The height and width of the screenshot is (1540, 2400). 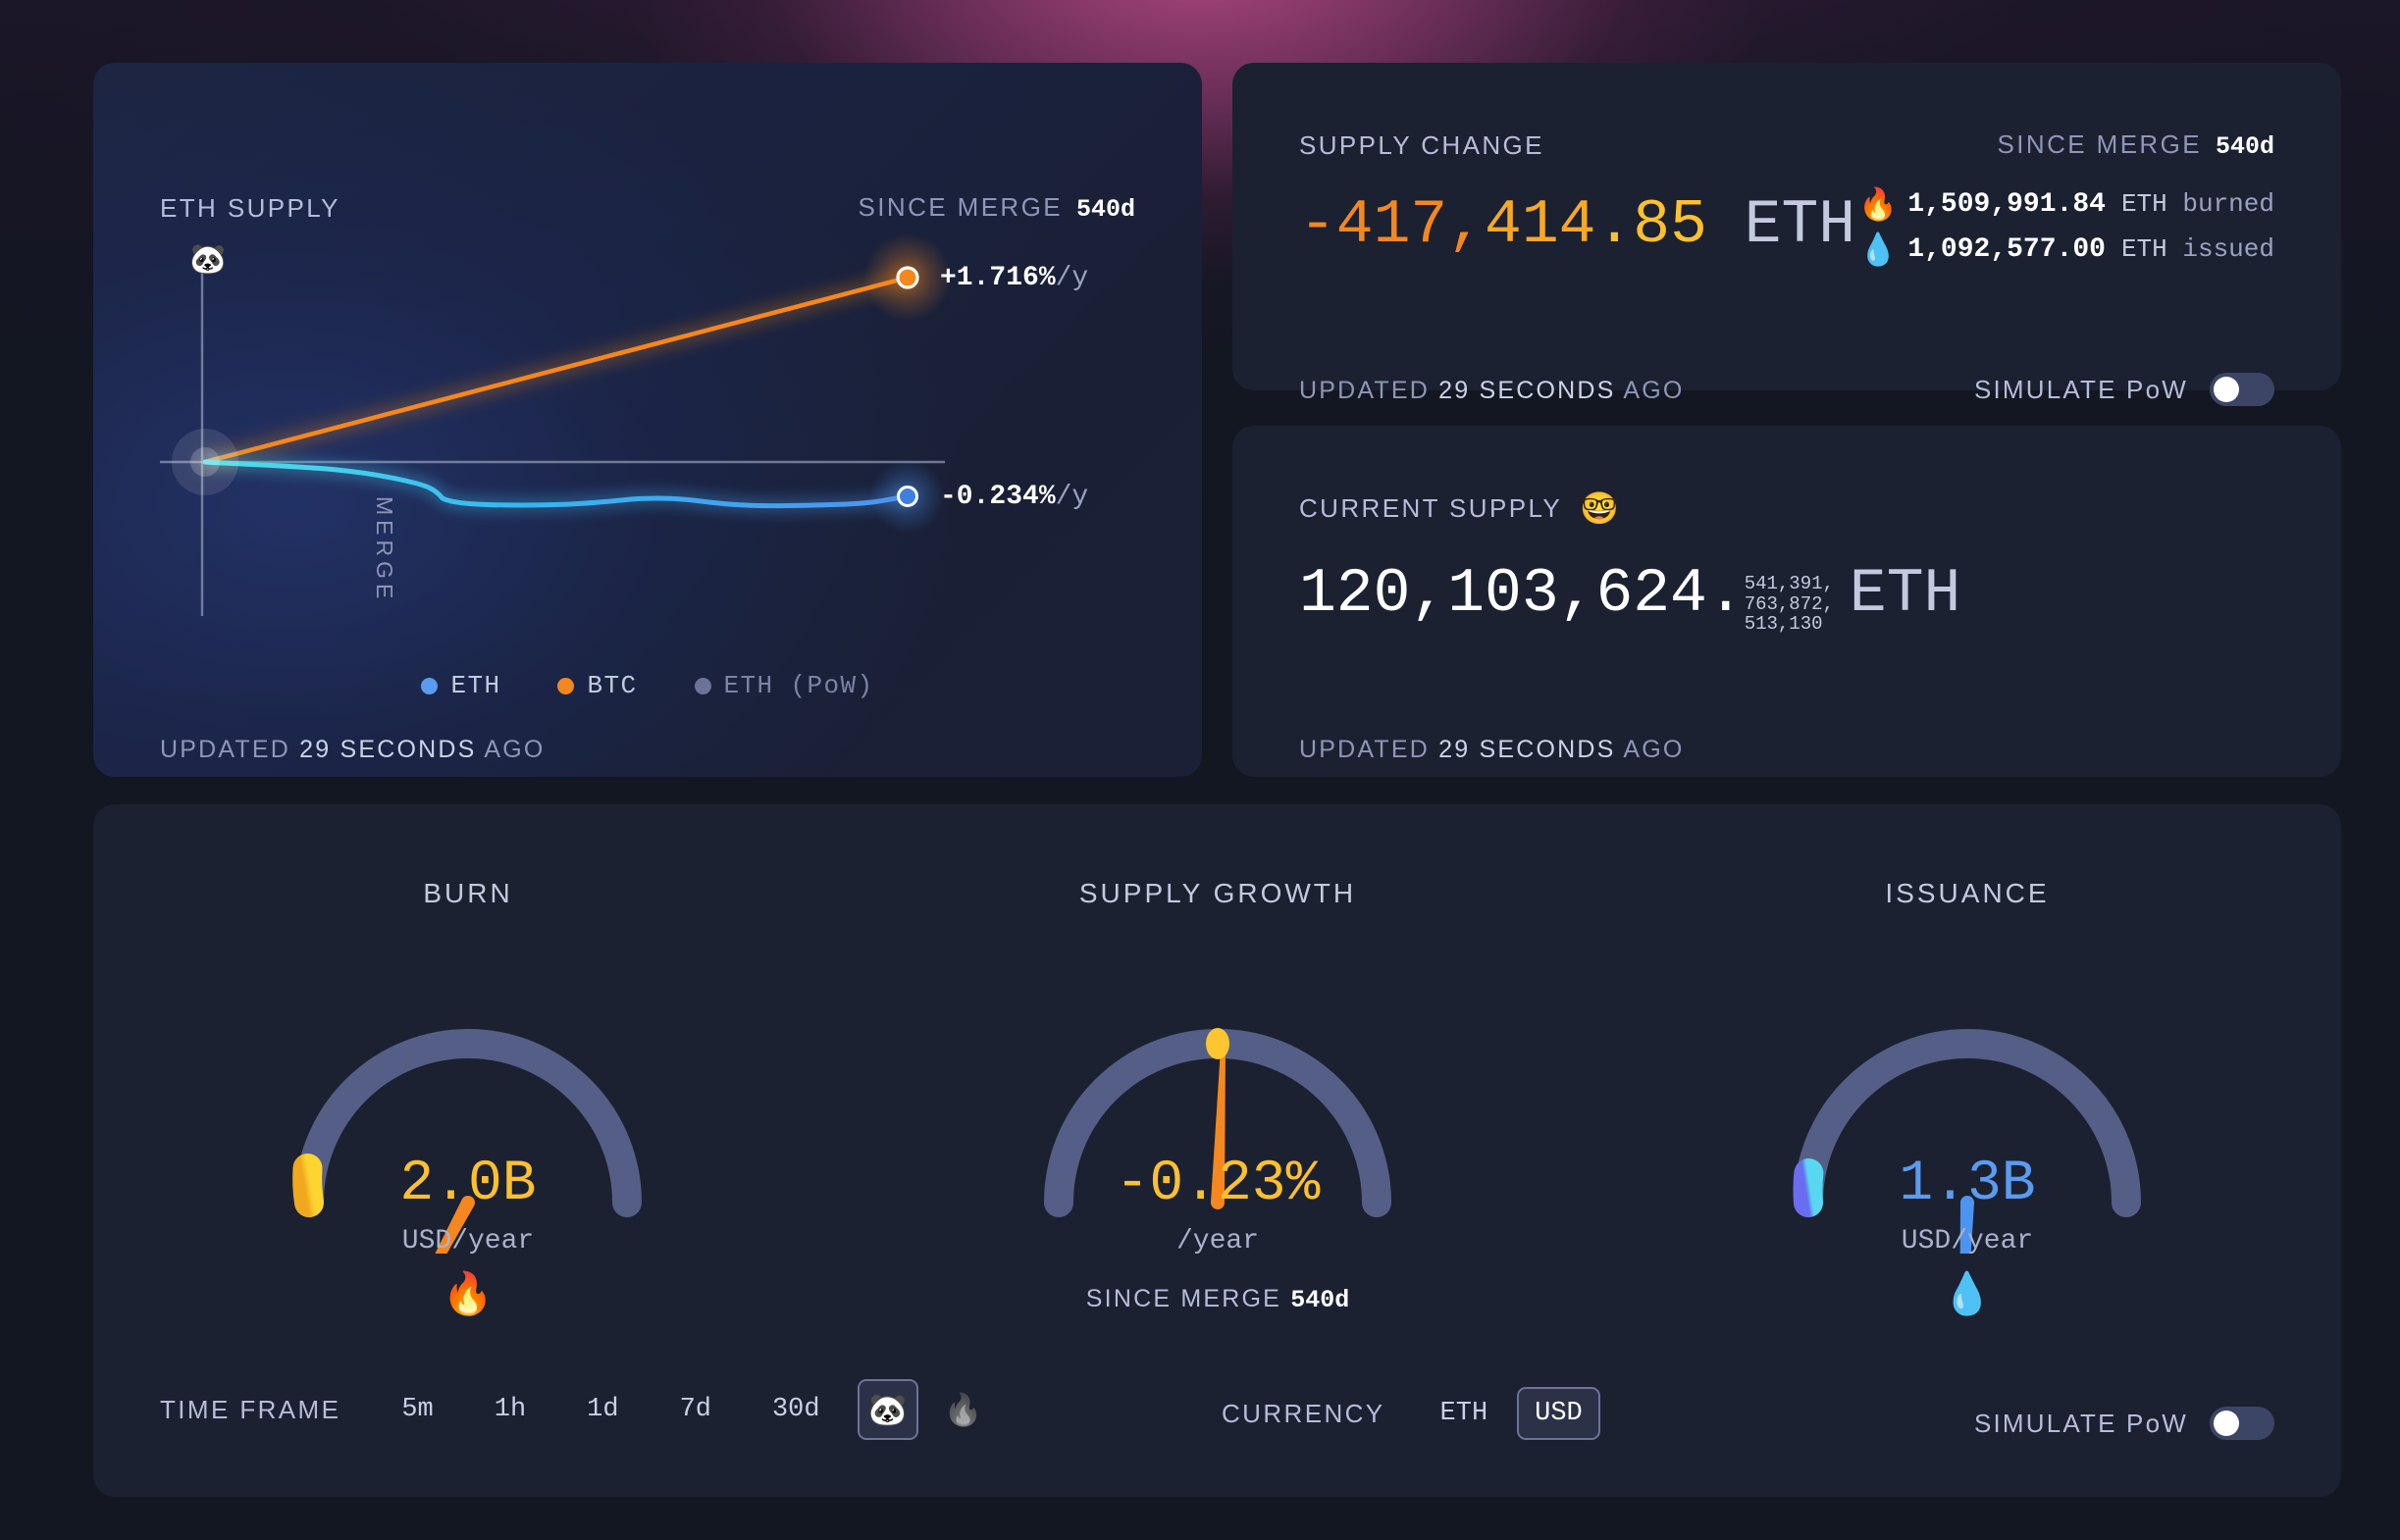 I want to click on legend-label-btc: BTC, so click(x=612, y=685).